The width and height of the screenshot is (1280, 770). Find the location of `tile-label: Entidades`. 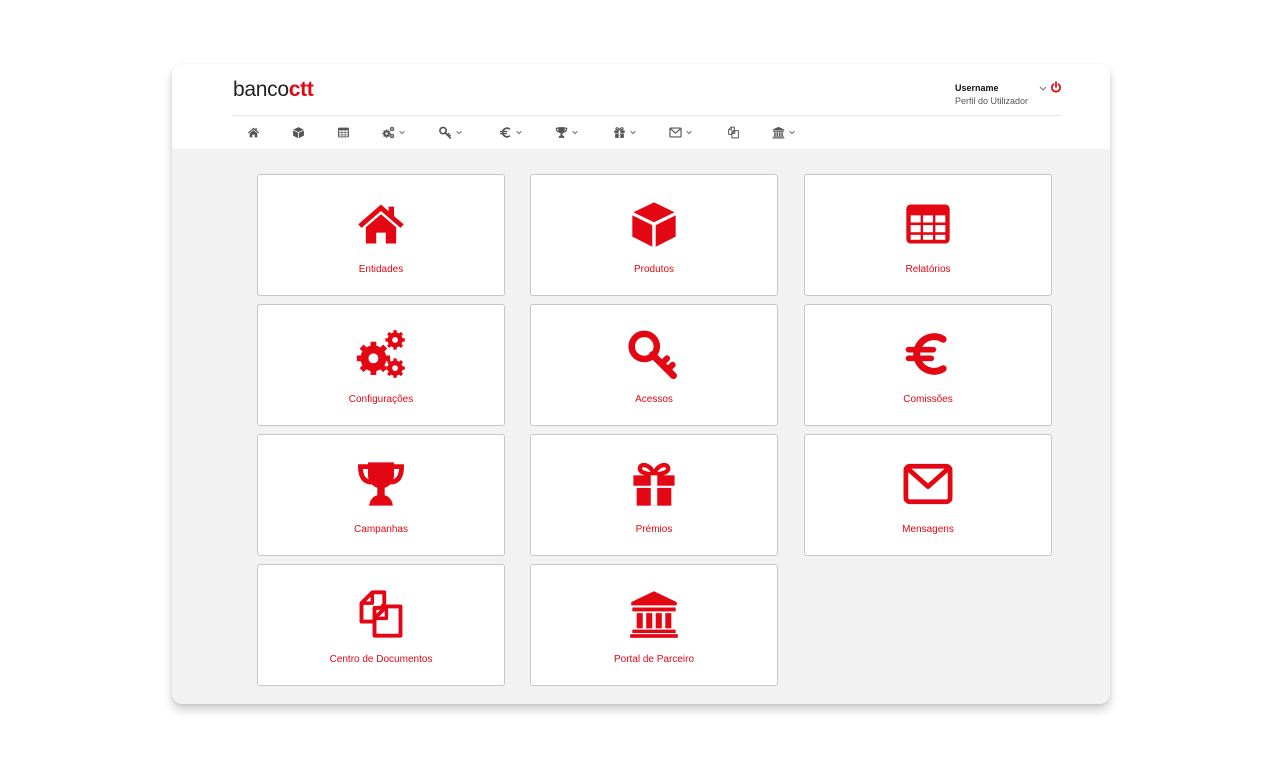

tile-label: Entidades is located at coordinates (381, 269).